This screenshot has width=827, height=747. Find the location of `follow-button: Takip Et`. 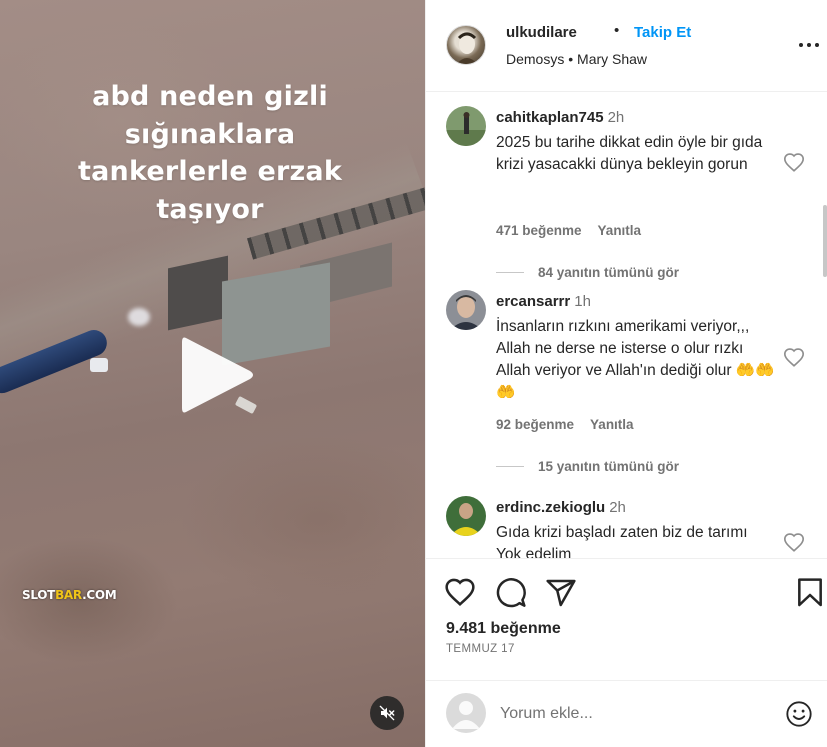

follow-button: Takip Et is located at coordinates (662, 32).